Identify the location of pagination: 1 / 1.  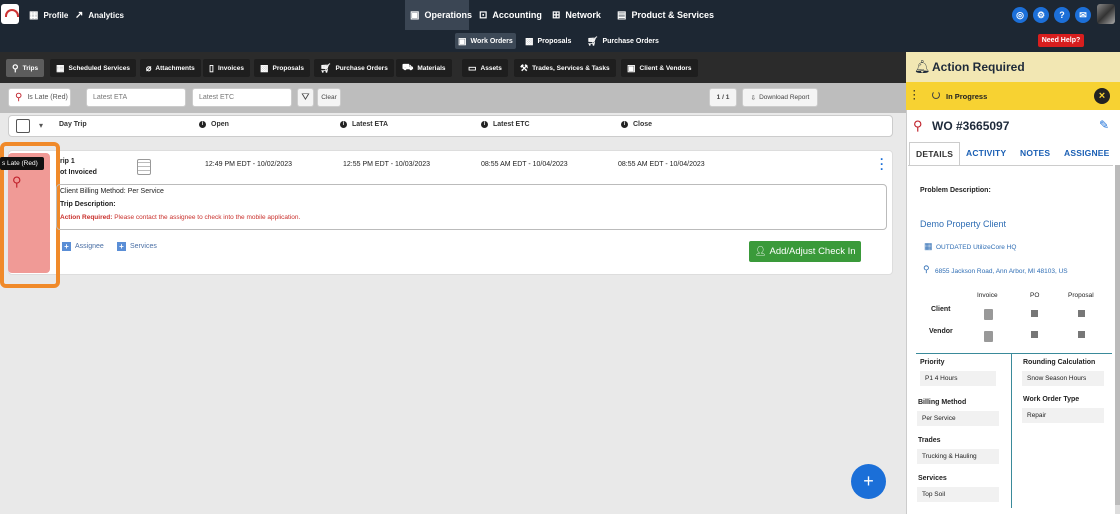
(723, 97).